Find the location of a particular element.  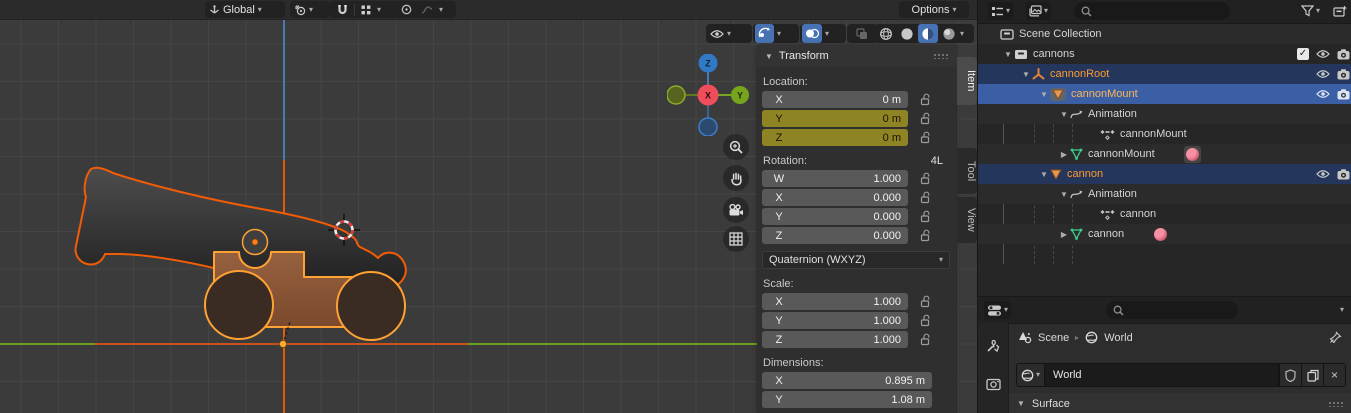

overlays-toggle-icon is located at coordinates (812, 33).